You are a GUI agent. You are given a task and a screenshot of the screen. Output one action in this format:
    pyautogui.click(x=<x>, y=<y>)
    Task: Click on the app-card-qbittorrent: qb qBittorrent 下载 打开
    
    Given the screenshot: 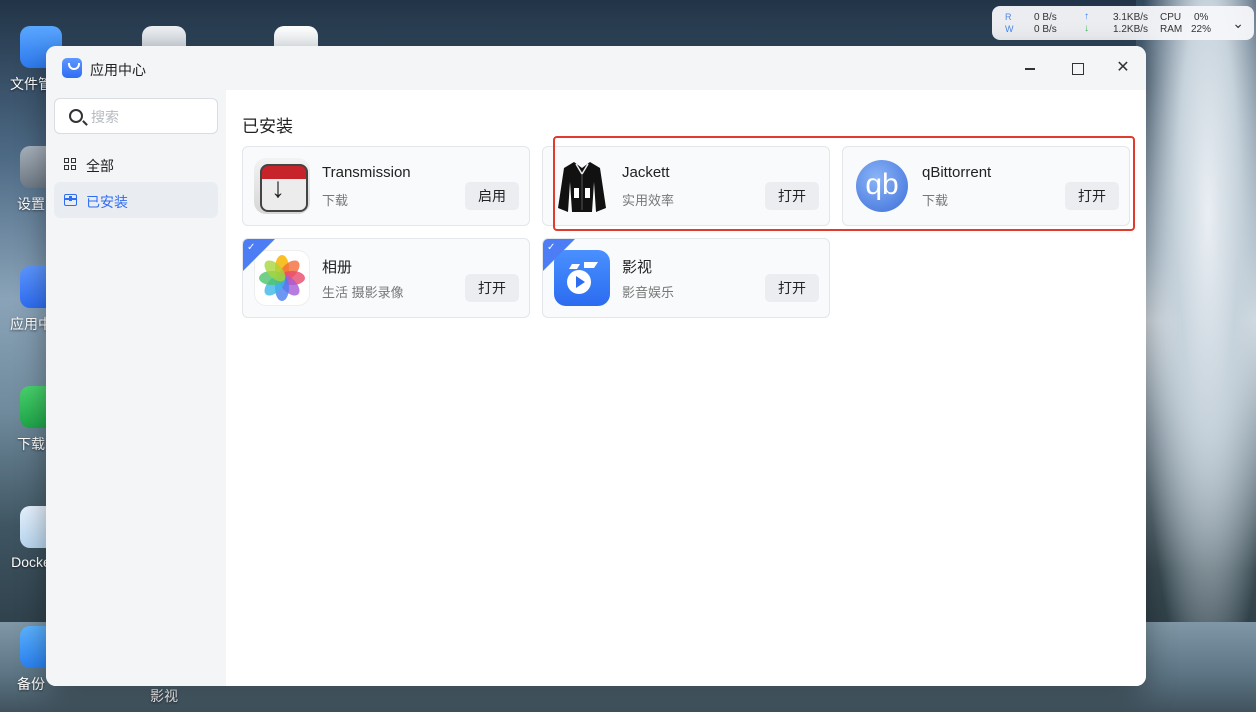 What is the action you would take?
    pyautogui.click(x=986, y=186)
    